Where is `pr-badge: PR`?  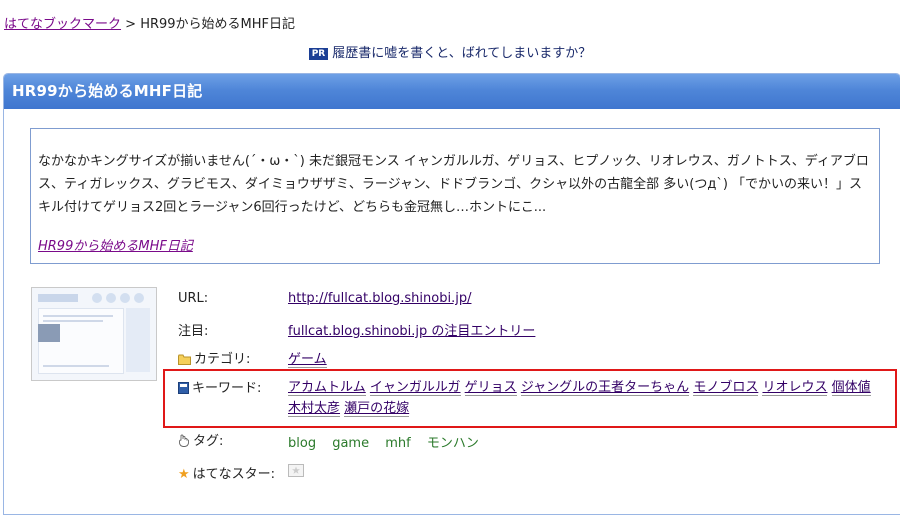 pr-badge: PR is located at coordinates (318, 54).